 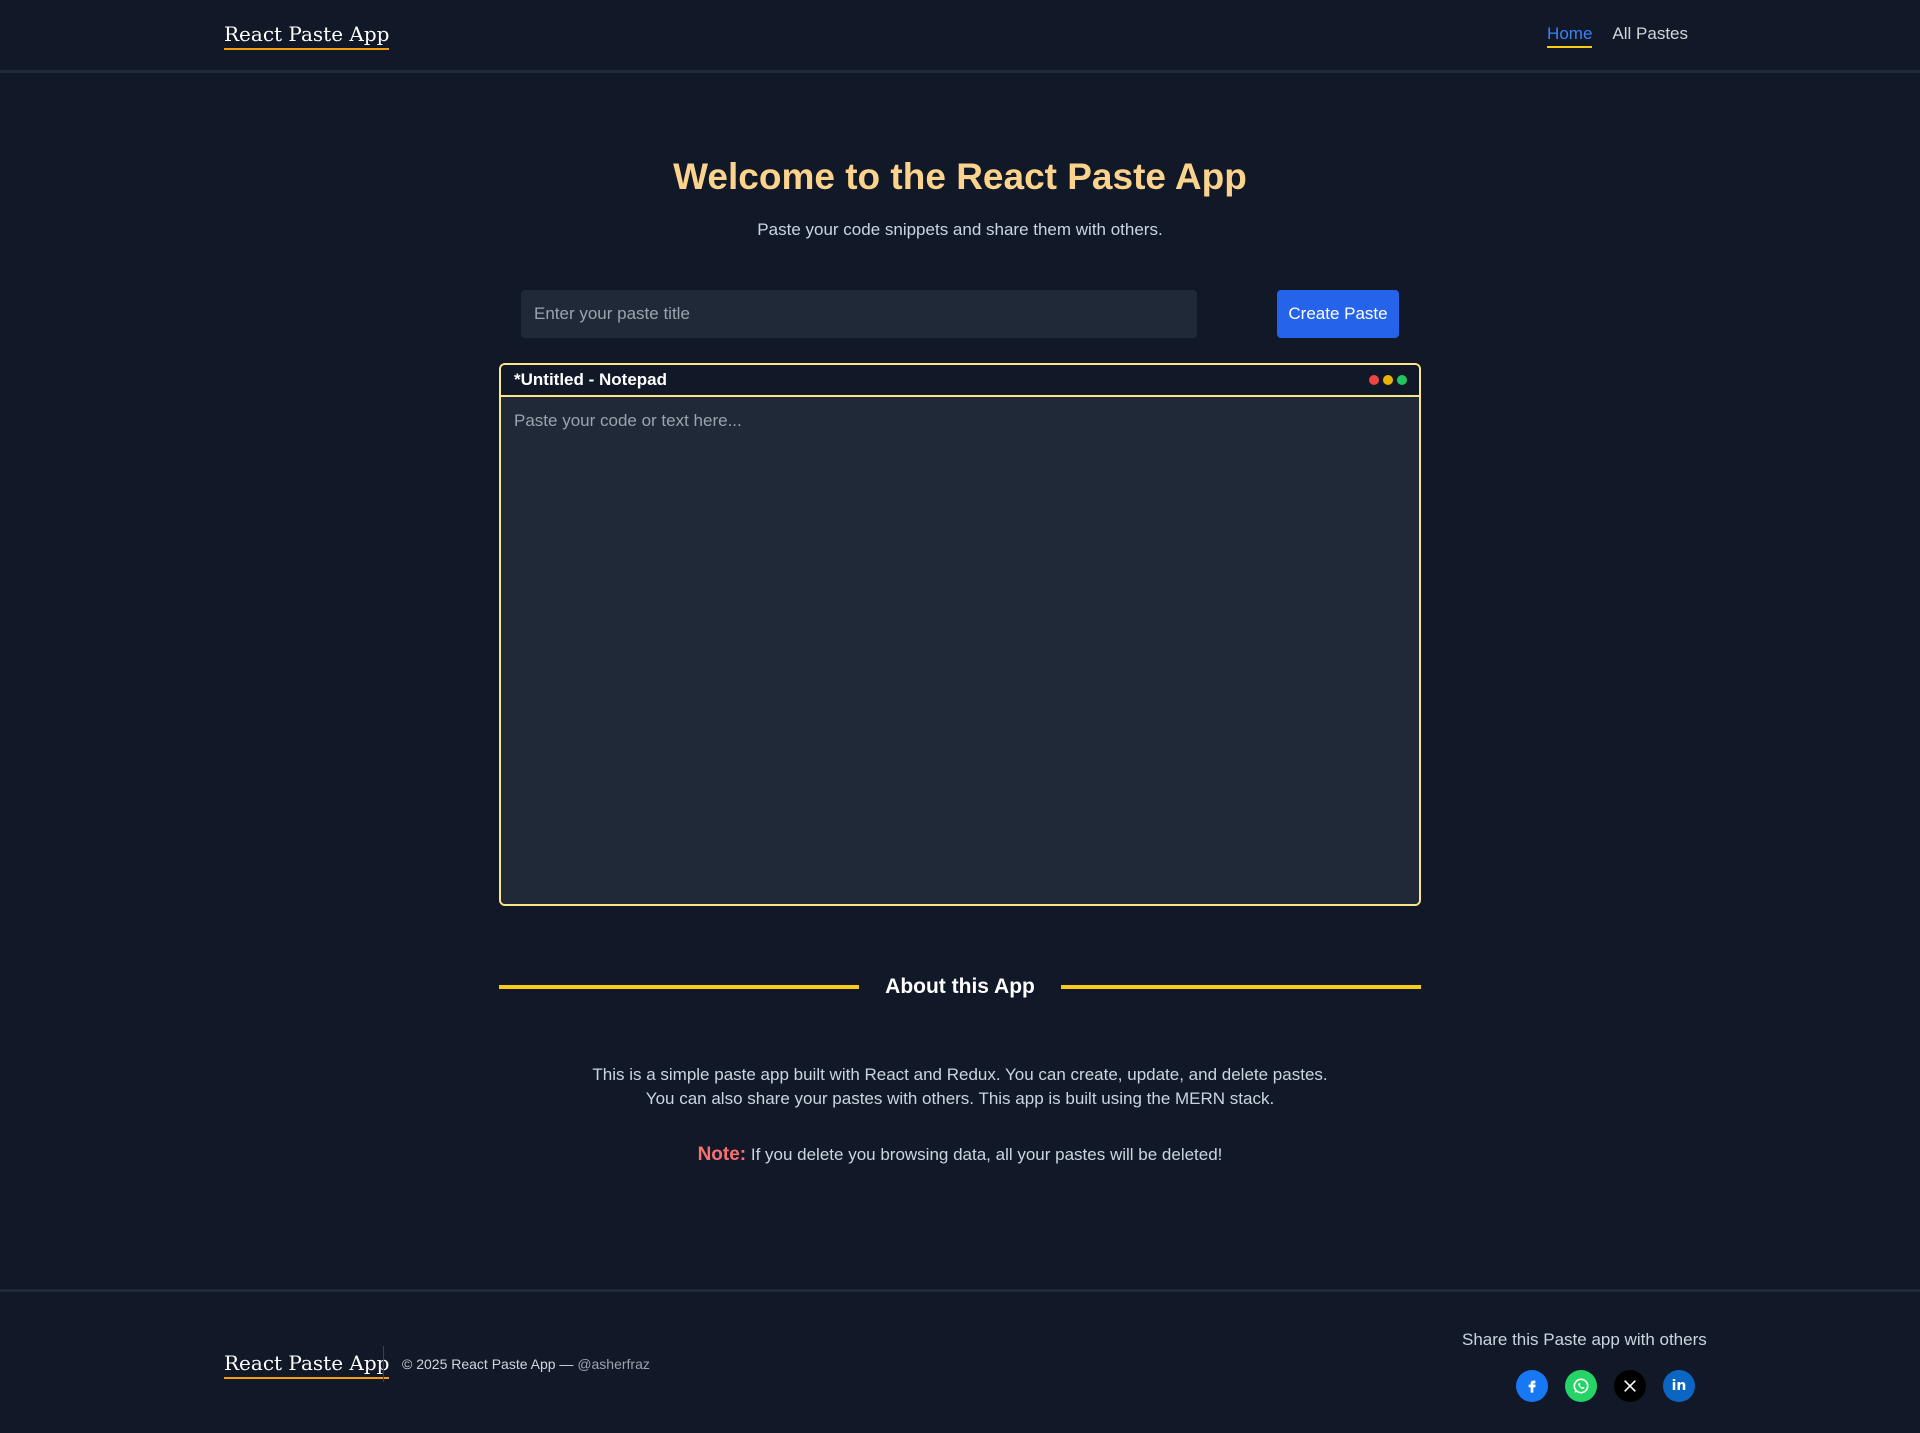 What do you see at coordinates (859, 314) in the screenshot?
I see `paste-title-input` at bounding box center [859, 314].